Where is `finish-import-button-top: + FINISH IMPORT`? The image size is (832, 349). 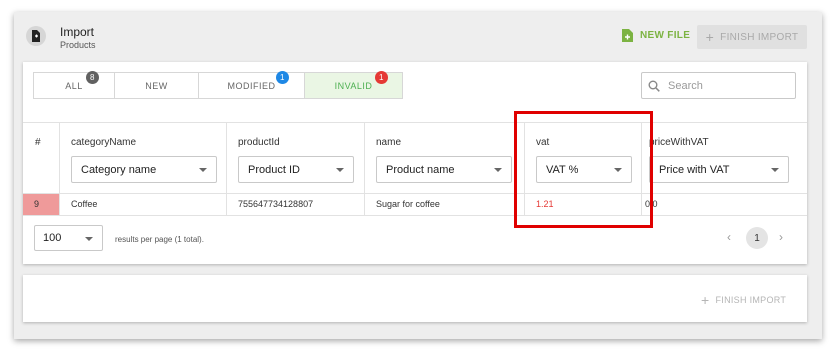 finish-import-button-top: + FINISH IMPORT is located at coordinates (752, 37).